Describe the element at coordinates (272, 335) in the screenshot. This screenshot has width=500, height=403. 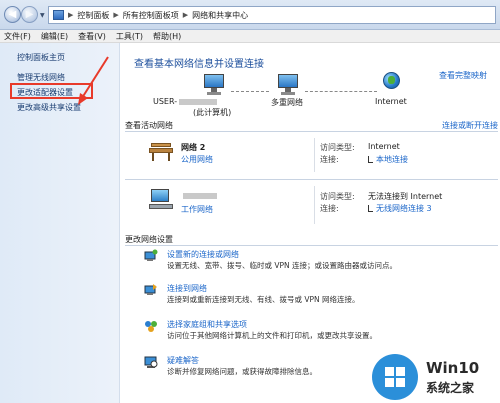
I see `task-description: 访问位于其他网络计算机上的文件和打印机，或更改共享设置。` at that location.